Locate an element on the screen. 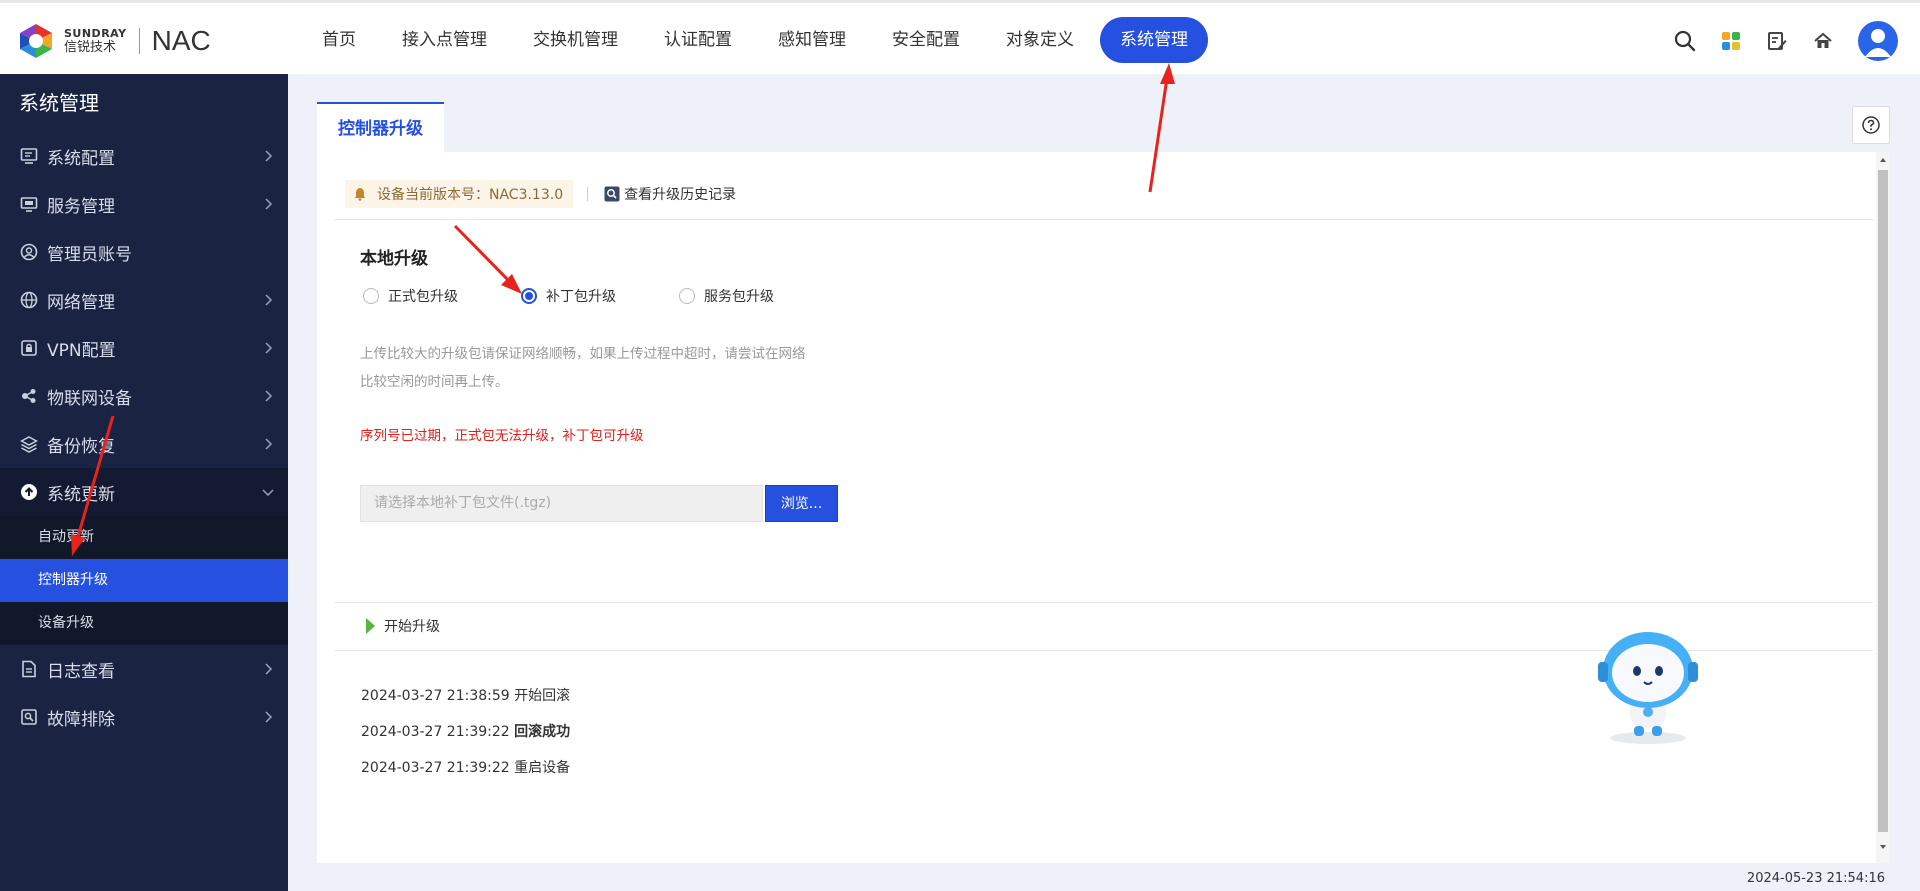 The width and height of the screenshot is (1920, 891). nav-security: 安全配置 is located at coordinates (926, 40).